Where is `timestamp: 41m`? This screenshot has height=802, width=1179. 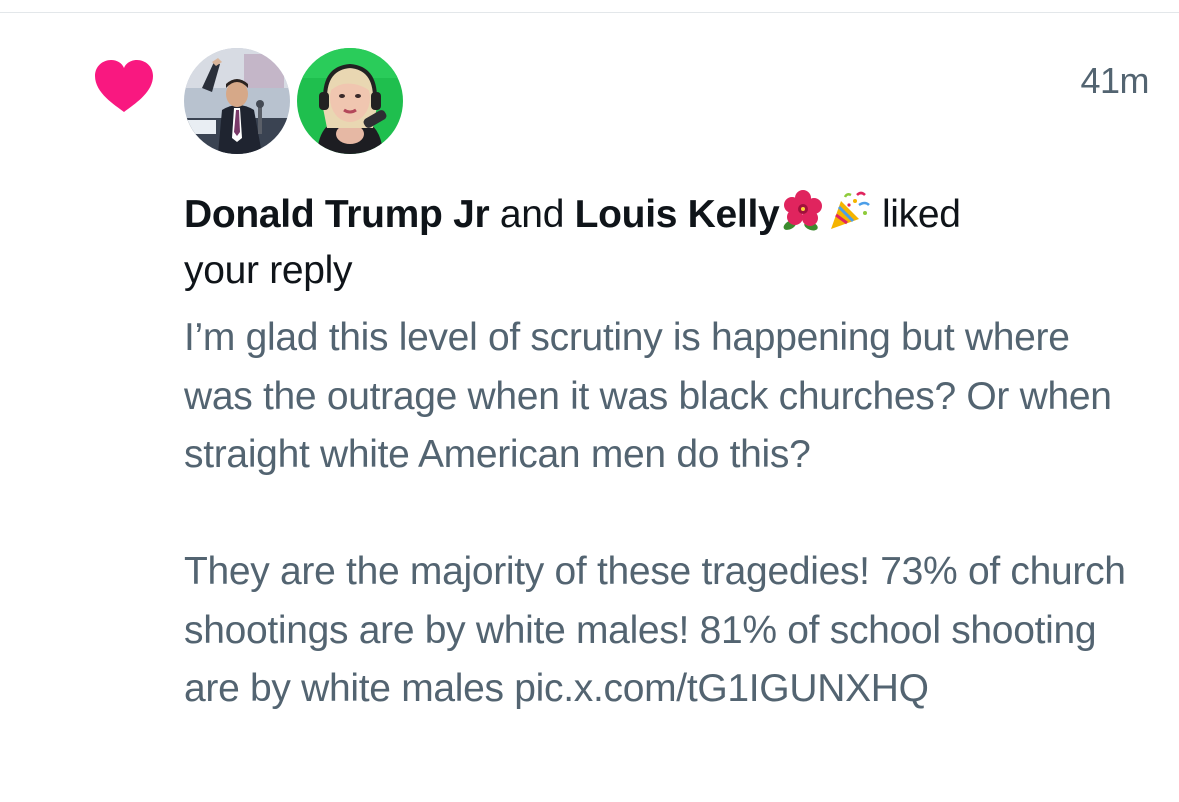
timestamp: 41m is located at coordinates (1114, 80).